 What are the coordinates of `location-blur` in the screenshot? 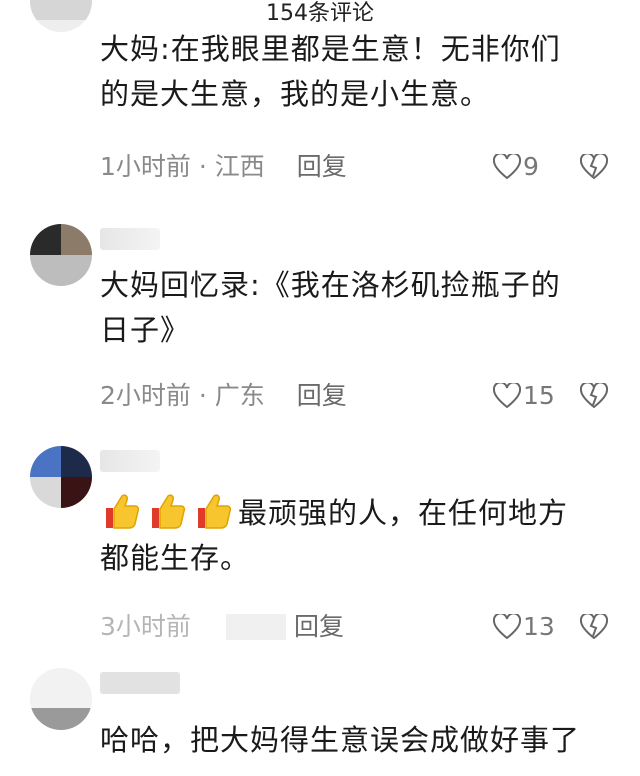 It's located at (256, 627).